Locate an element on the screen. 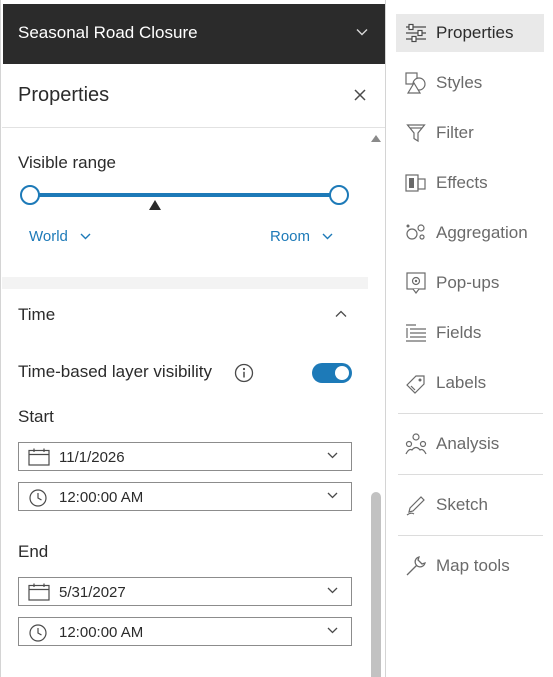 Image resolution: width=553 pixels, height=677 pixels. sidebar-item-popups: Pop-ups is located at coordinates (470, 283).